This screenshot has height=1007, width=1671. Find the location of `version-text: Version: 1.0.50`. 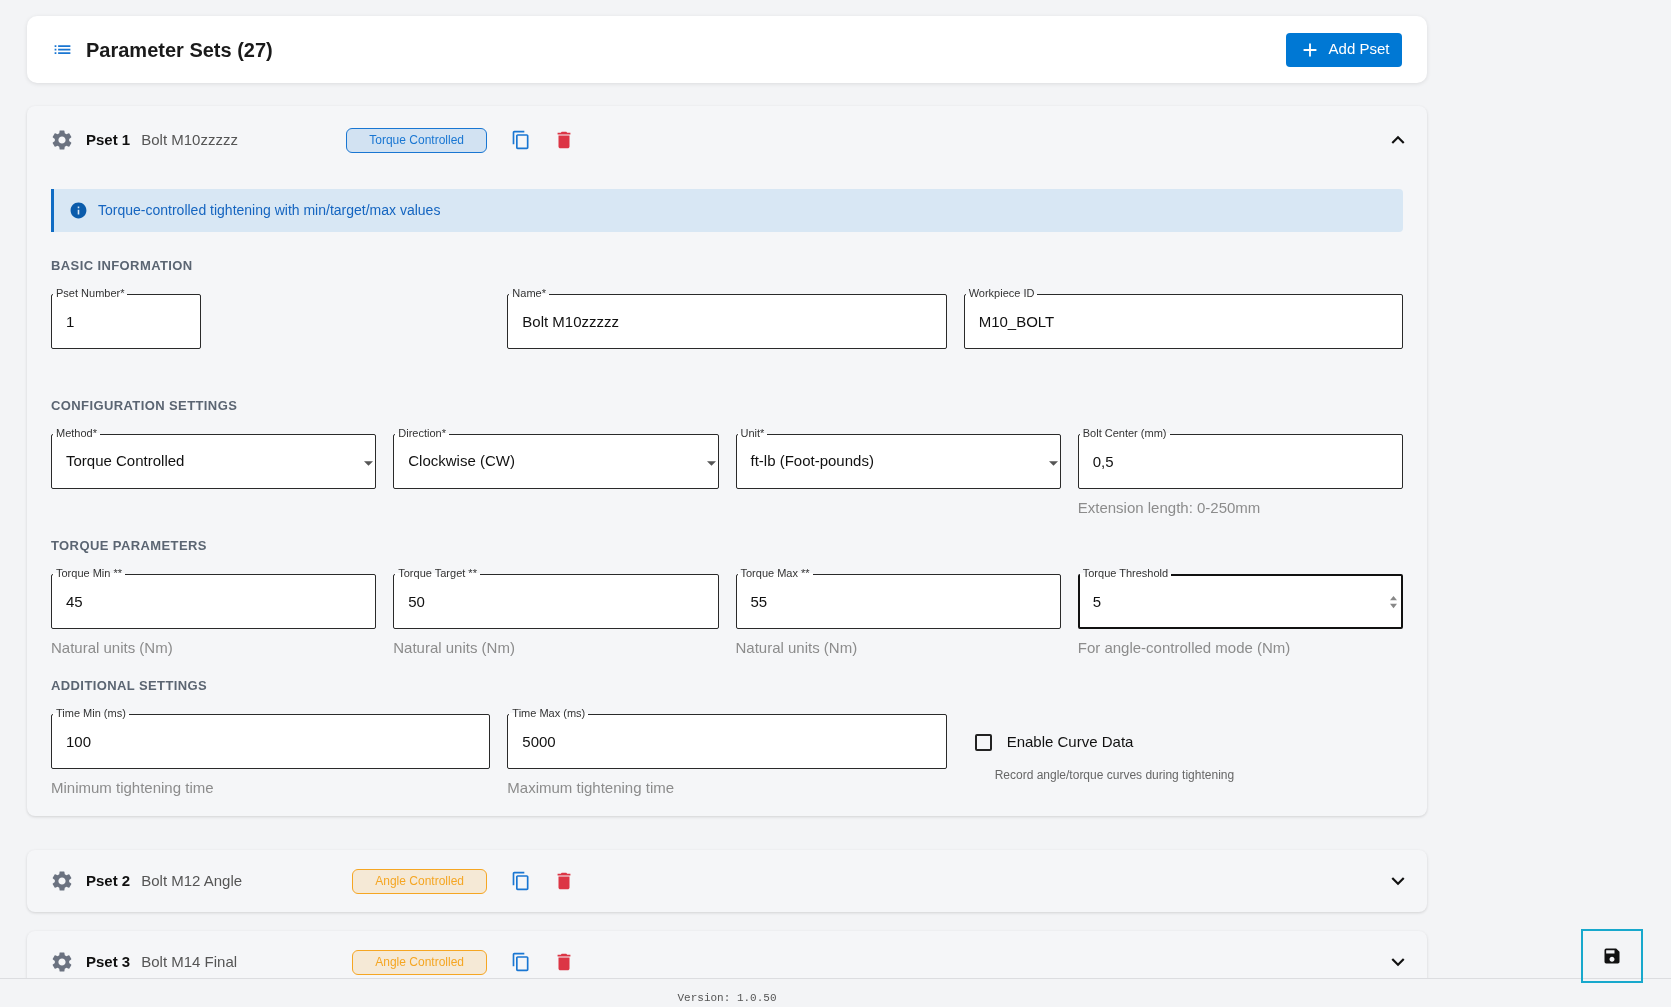

version-text: Version: 1.0.50 is located at coordinates (727, 998).